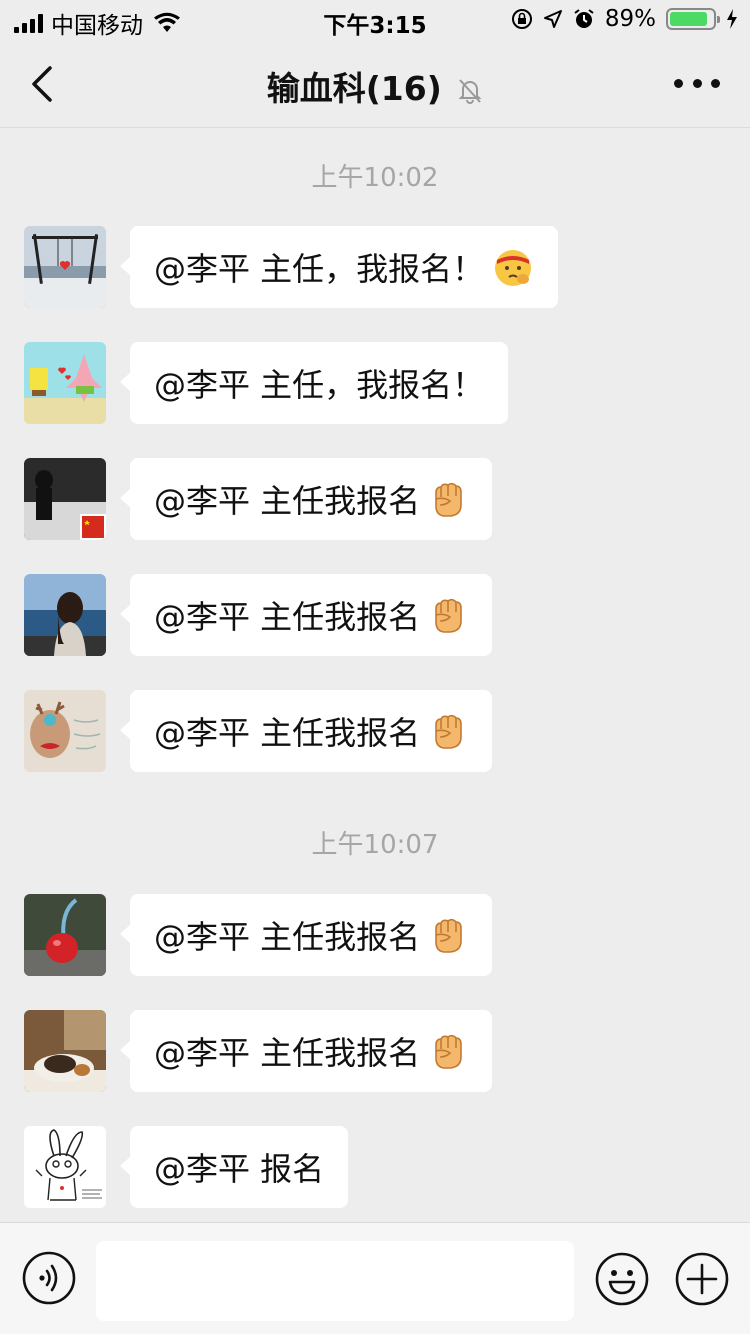  What do you see at coordinates (335, 1281) in the screenshot?
I see `message-input` at bounding box center [335, 1281].